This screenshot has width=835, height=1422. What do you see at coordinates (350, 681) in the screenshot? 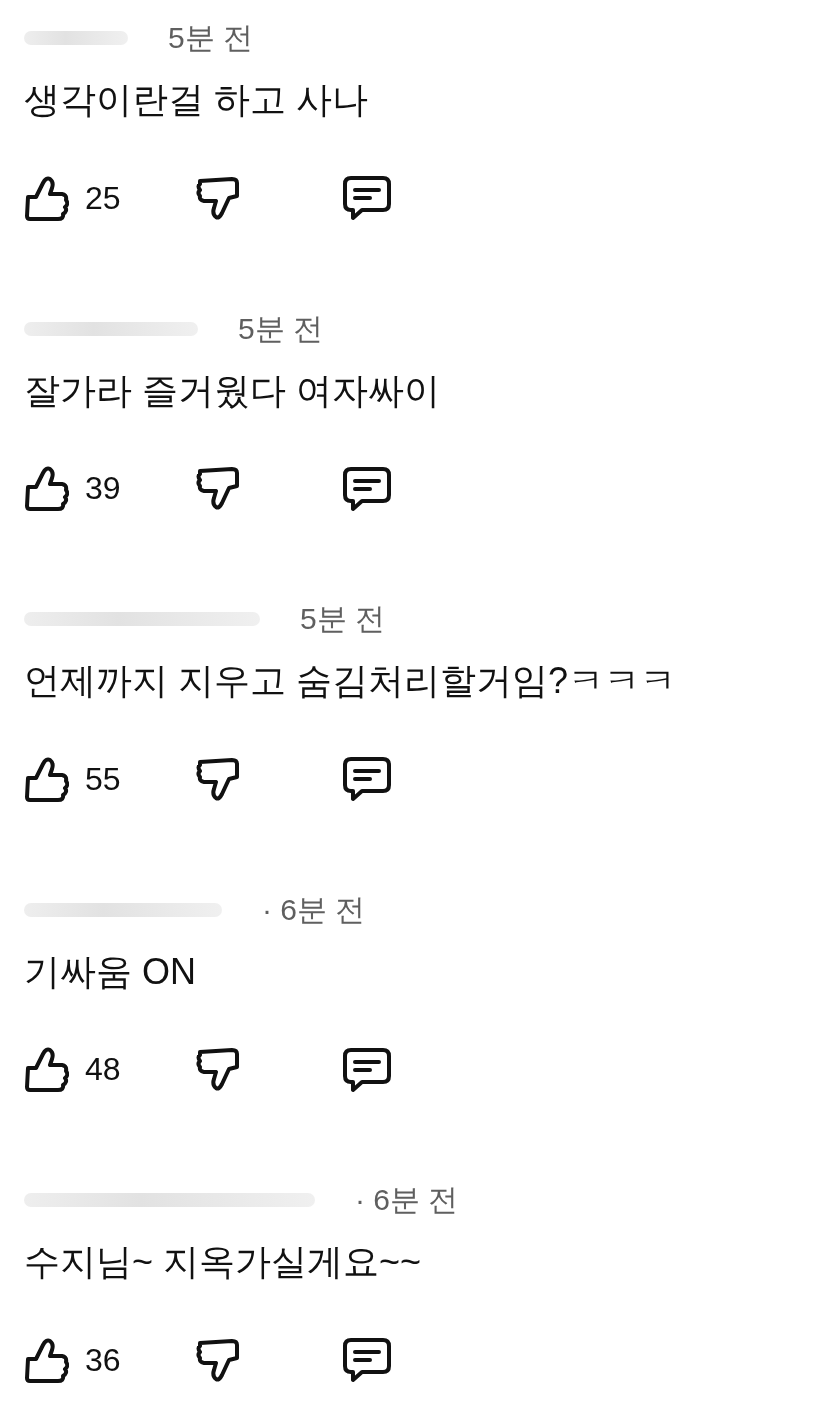
I see `comment-text: 언제까지 지우고 숨김처리할거임?ㅋㅋㅋ` at bounding box center [350, 681].